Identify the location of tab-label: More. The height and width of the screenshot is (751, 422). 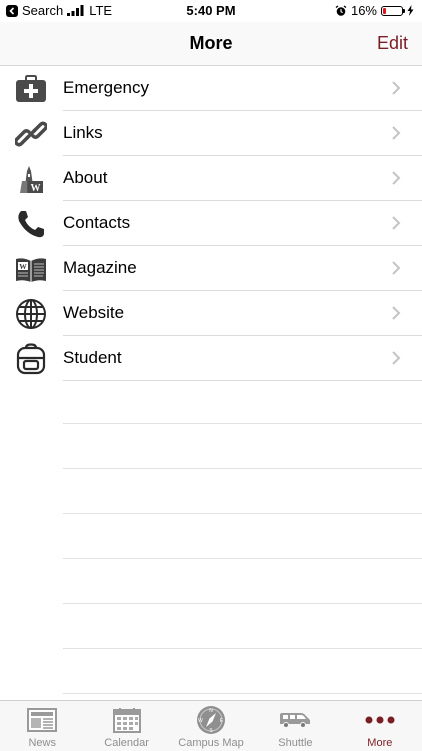
(380, 743).